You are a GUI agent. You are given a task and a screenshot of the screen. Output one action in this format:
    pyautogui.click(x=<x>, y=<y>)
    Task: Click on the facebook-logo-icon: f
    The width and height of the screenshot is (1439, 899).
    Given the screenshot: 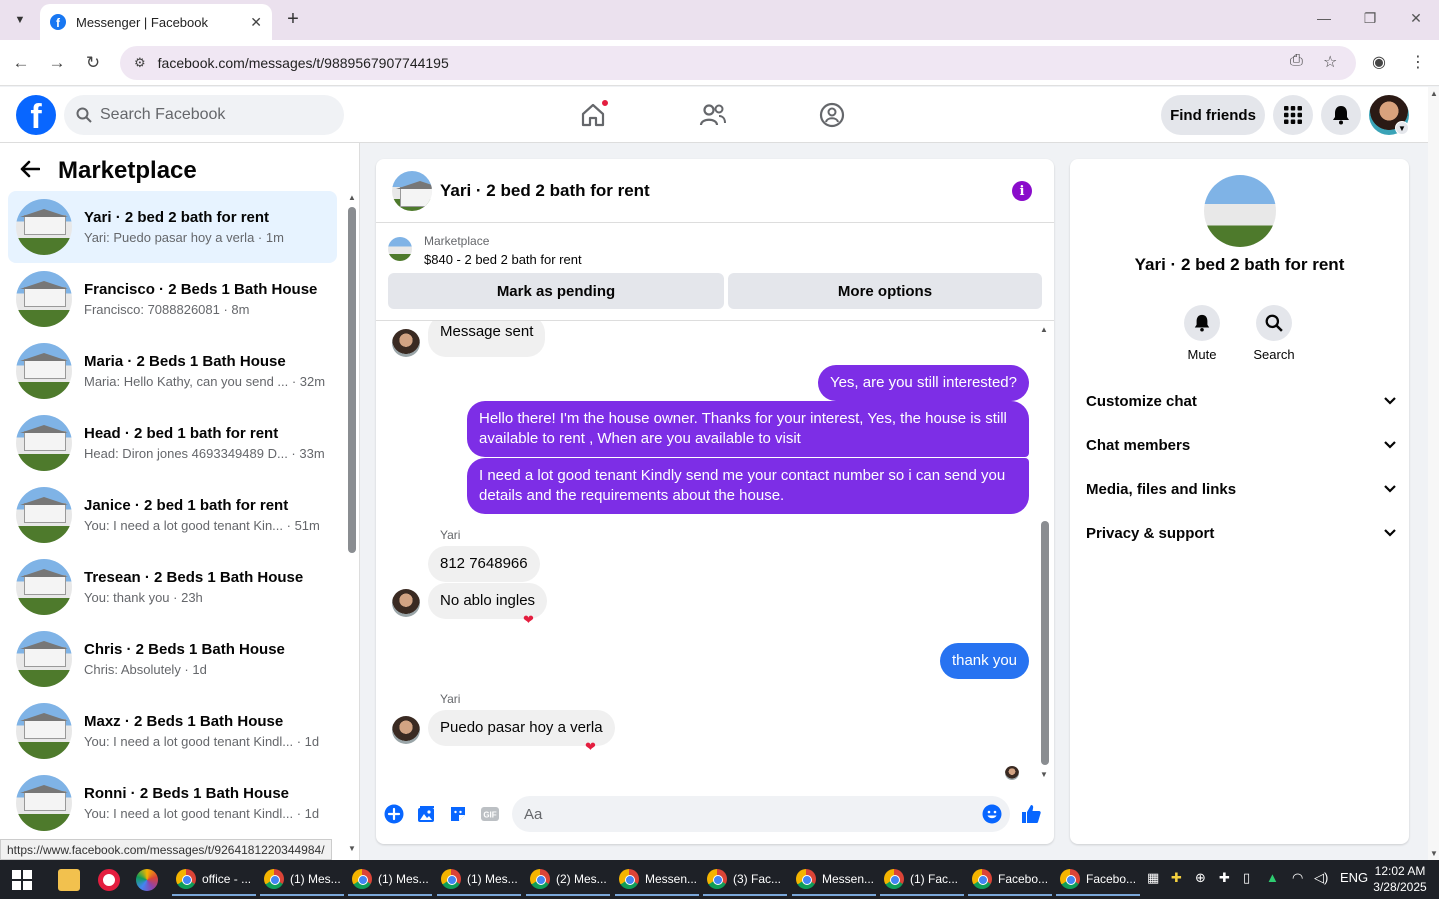 What is the action you would take?
    pyautogui.click(x=36, y=115)
    